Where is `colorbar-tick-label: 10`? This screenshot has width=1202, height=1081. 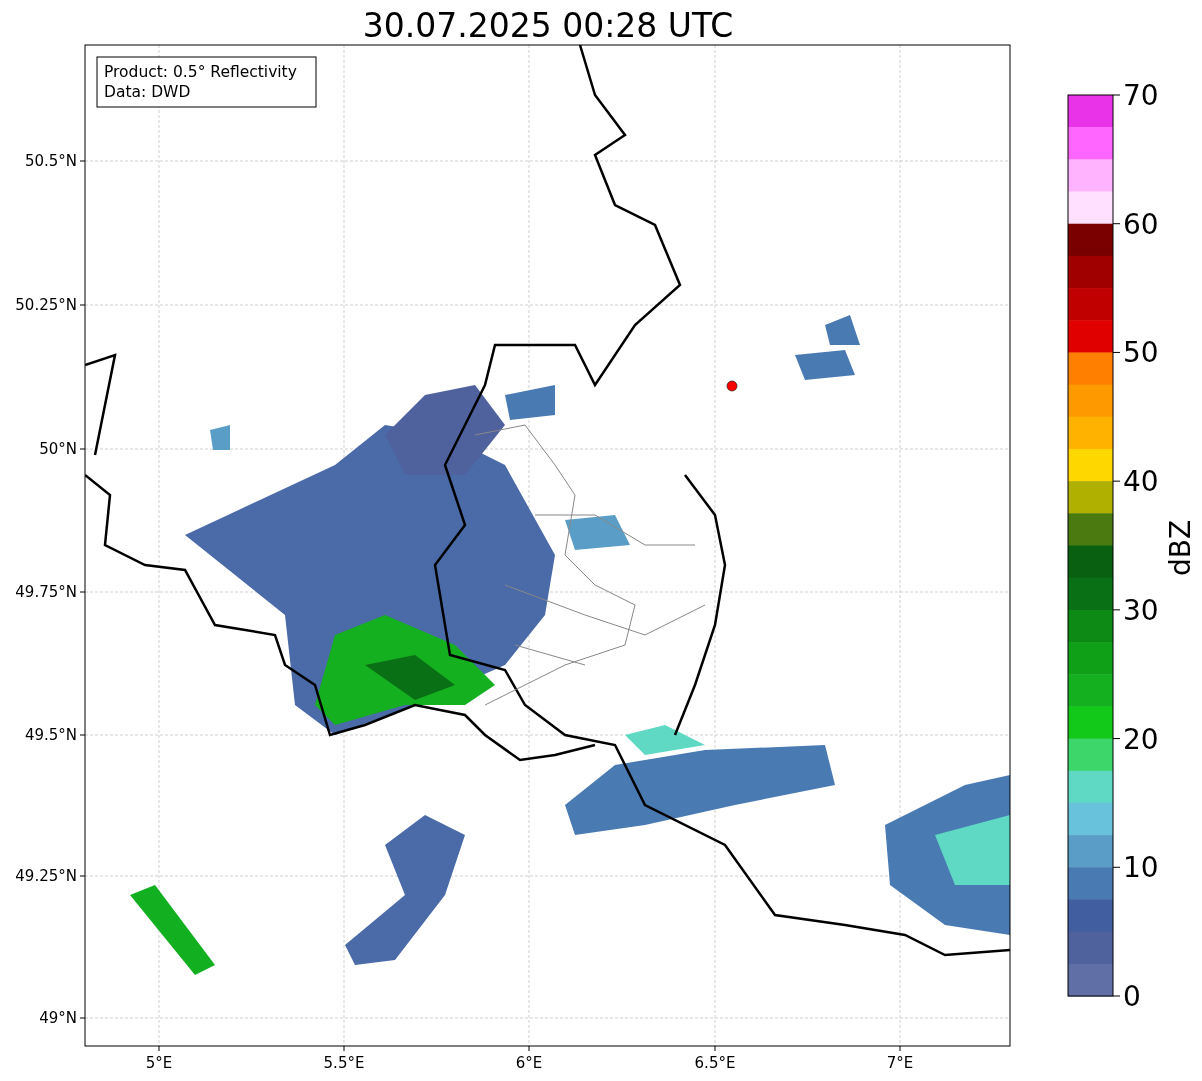 colorbar-tick-label: 10 is located at coordinates (1141, 868).